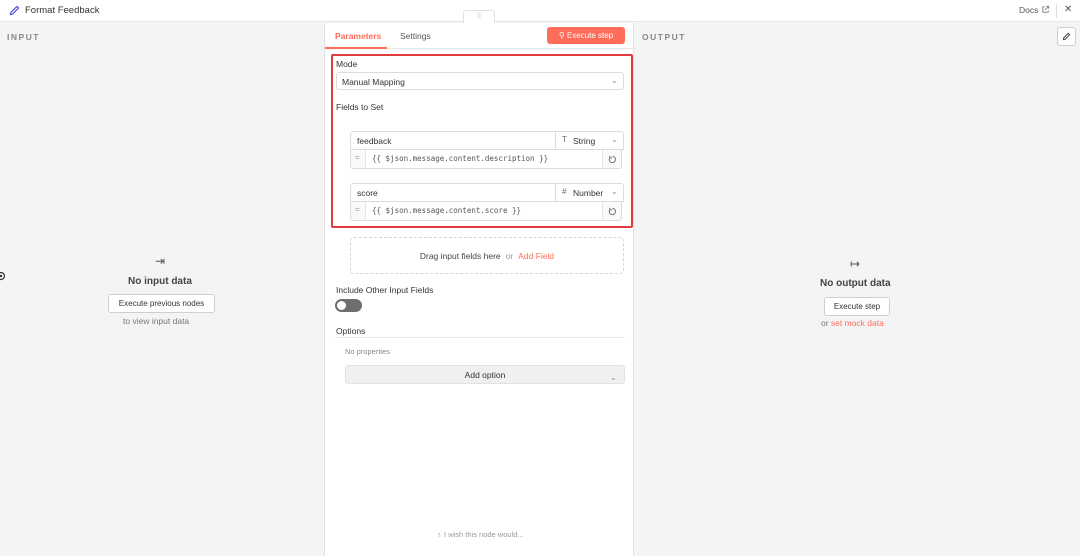 The width and height of the screenshot is (1080, 556). I want to click on number-type-icon: #, so click(564, 191).